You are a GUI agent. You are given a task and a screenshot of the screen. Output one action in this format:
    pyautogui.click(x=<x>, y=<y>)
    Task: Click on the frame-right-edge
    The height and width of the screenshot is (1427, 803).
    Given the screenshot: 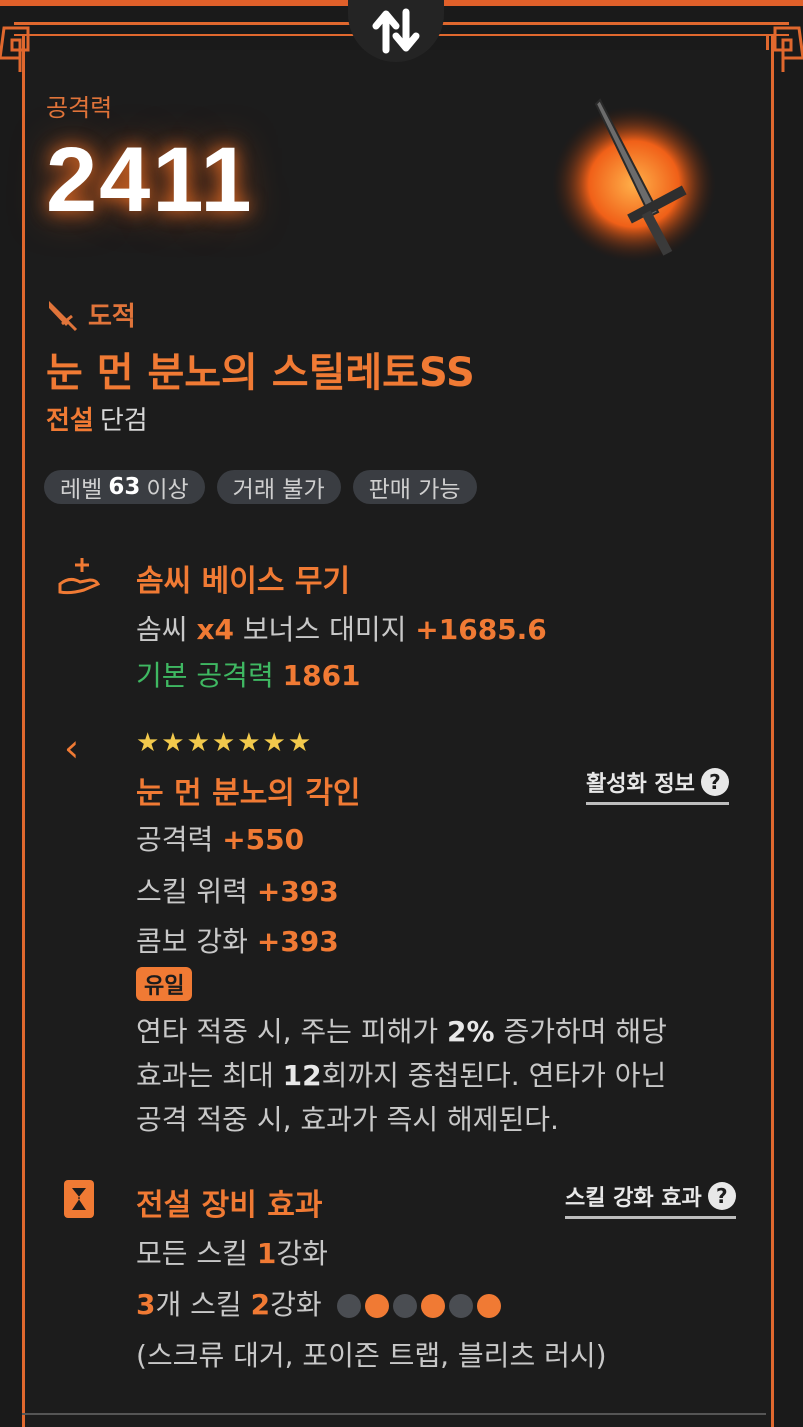 What is the action you would take?
    pyautogui.click(x=772, y=730)
    